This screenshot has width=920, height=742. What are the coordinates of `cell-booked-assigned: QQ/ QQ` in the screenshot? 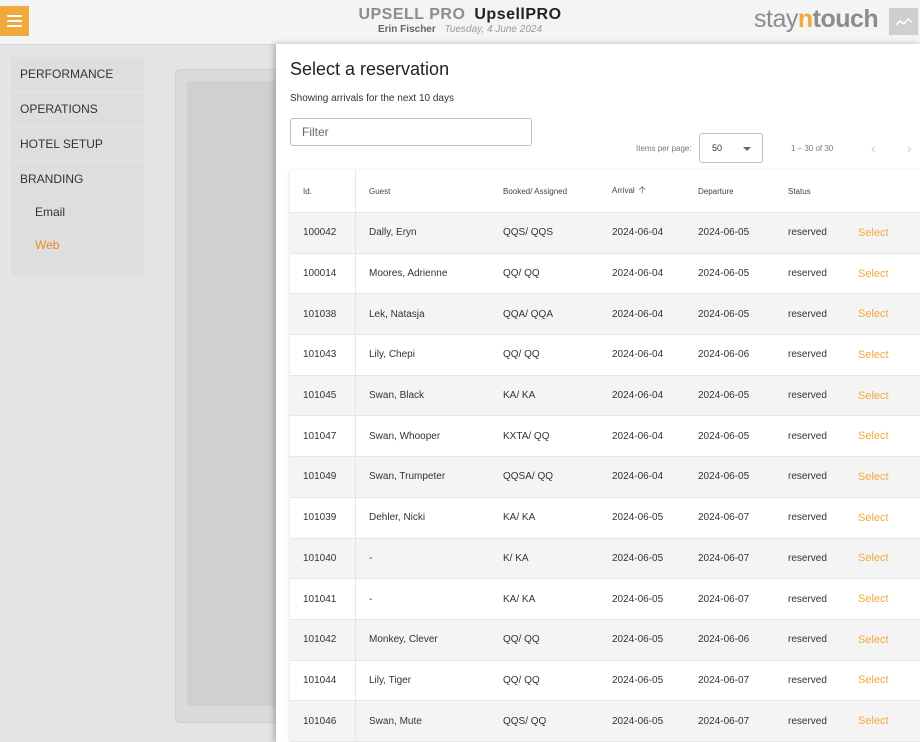 It's located at (521, 680).